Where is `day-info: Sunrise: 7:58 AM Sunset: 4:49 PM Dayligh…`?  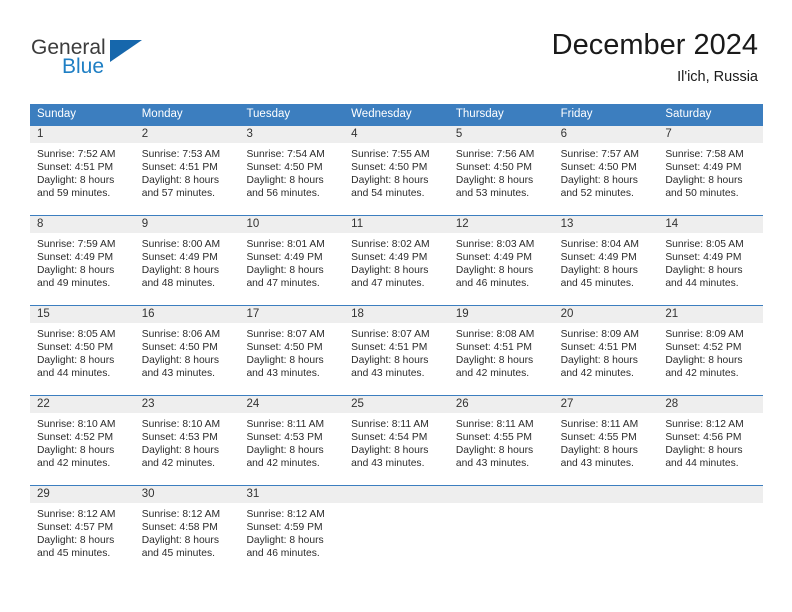
day-info: Sunrise: 7:58 AM Sunset: 4:49 PM Dayligh… is located at coordinates (710, 172).